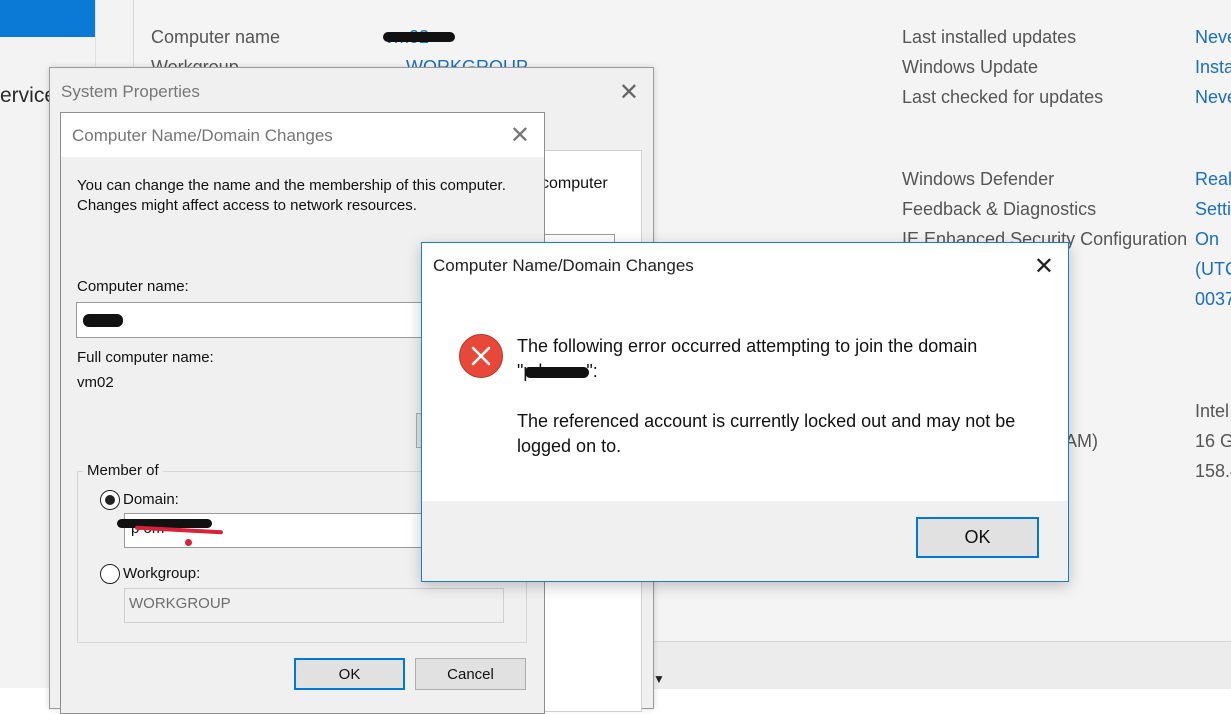 The image size is (1231, 714). I want to click on computer-name-dialog-title: Computer Name/Domain Changes, so click(202, 135).